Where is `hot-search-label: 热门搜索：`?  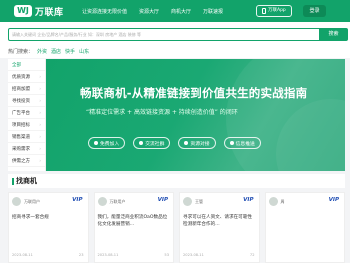 hot-search-label: 热门搜索： is located at coordinates (21, 52).